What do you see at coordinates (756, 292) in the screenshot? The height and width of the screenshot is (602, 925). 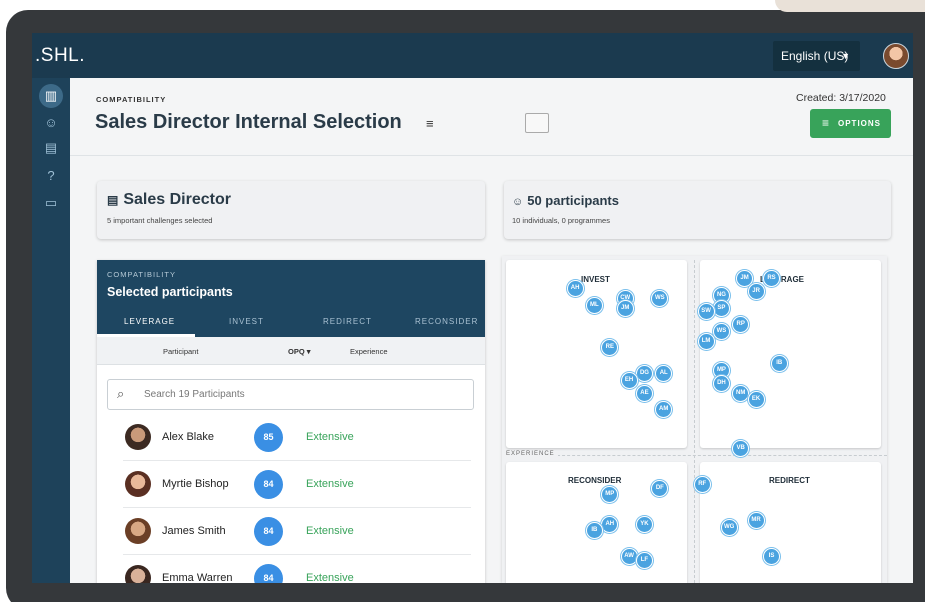 I see `participant-bubble: JR` at bounding box center [756, 292].